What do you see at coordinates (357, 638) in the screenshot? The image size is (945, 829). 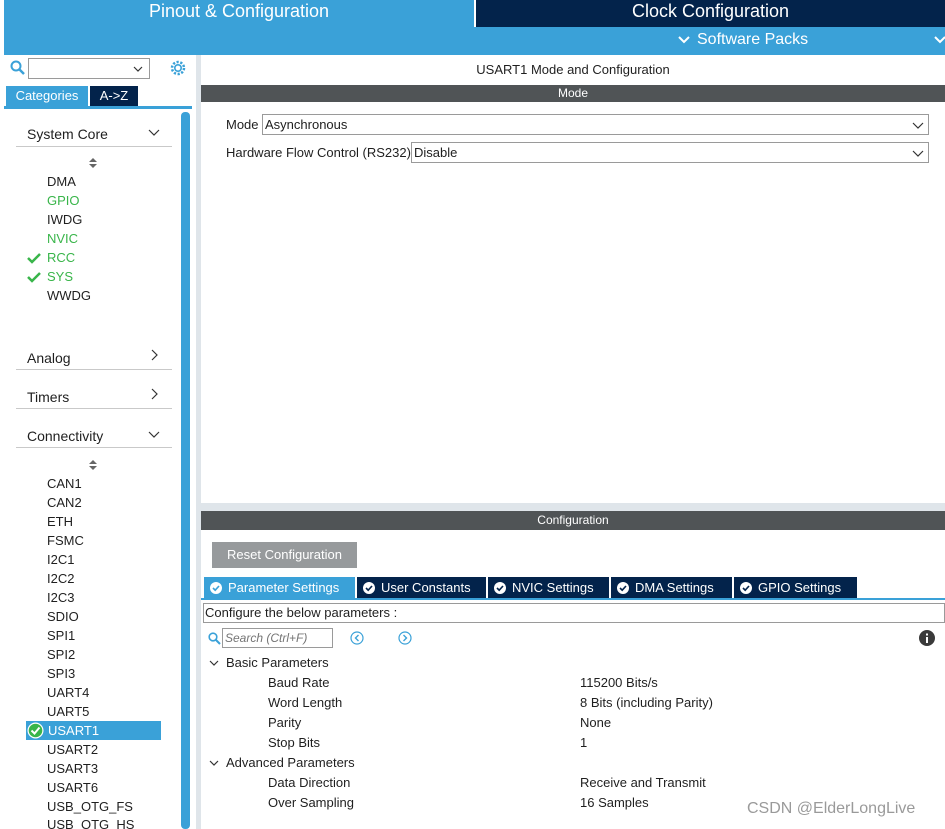 I see `previous-icon` at bounding box center [357, 638].